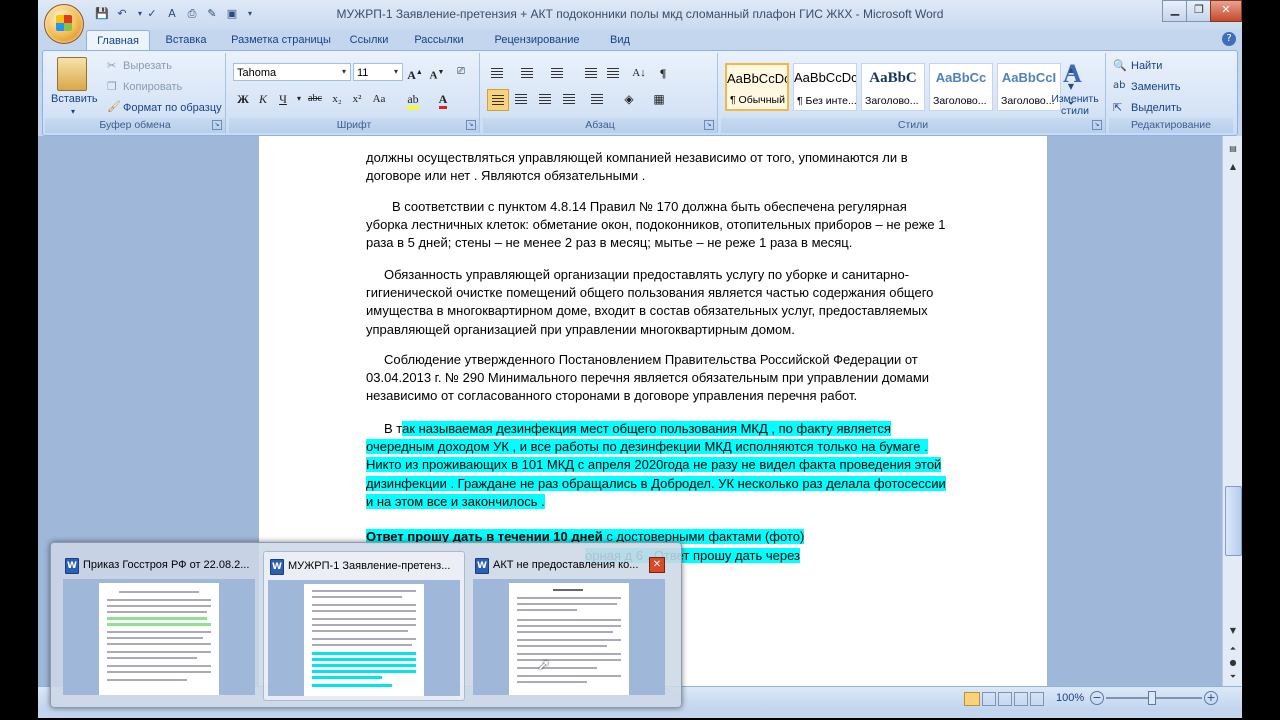  Describe the element at coordinates (1229, 39) in the screenshot. I see `help-icon: ?` at that location.